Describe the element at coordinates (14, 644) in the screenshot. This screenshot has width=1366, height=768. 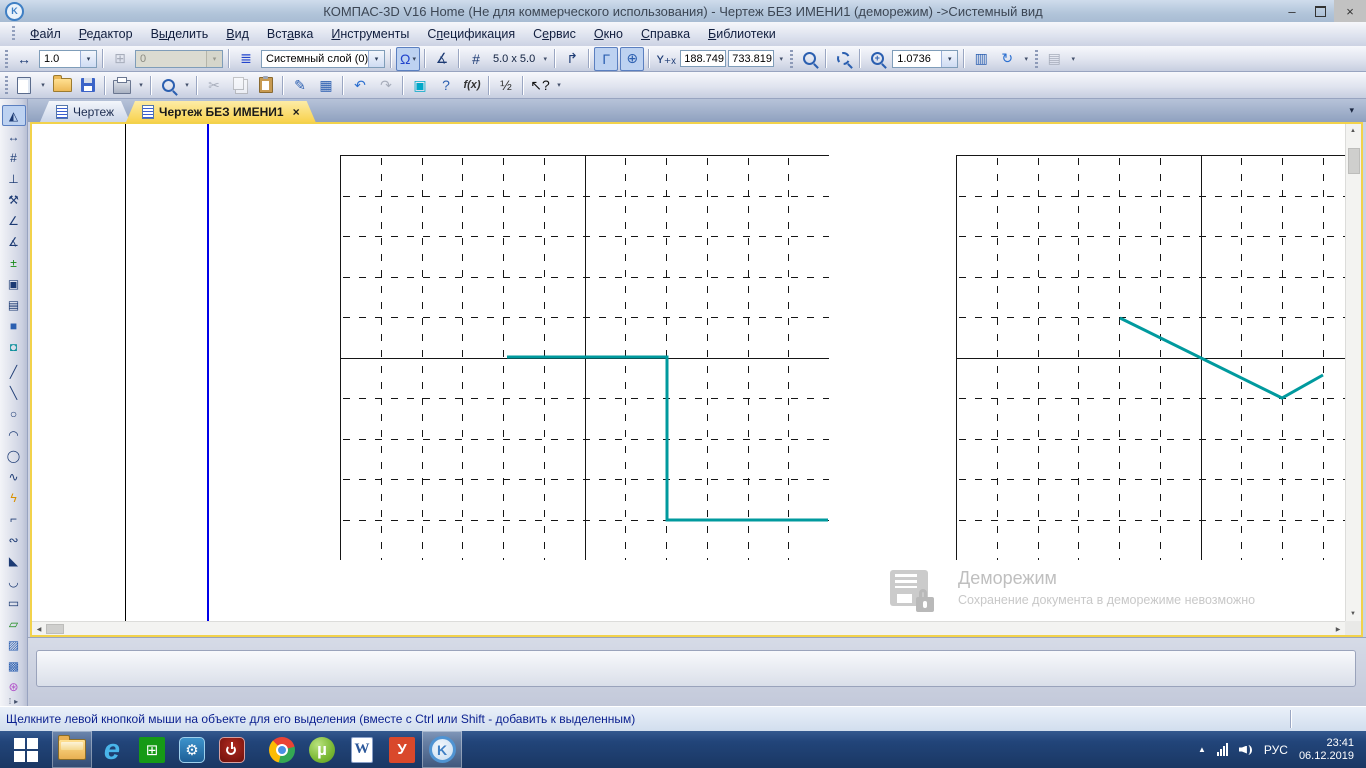
I see `hatch-tool: ▨` at that location.